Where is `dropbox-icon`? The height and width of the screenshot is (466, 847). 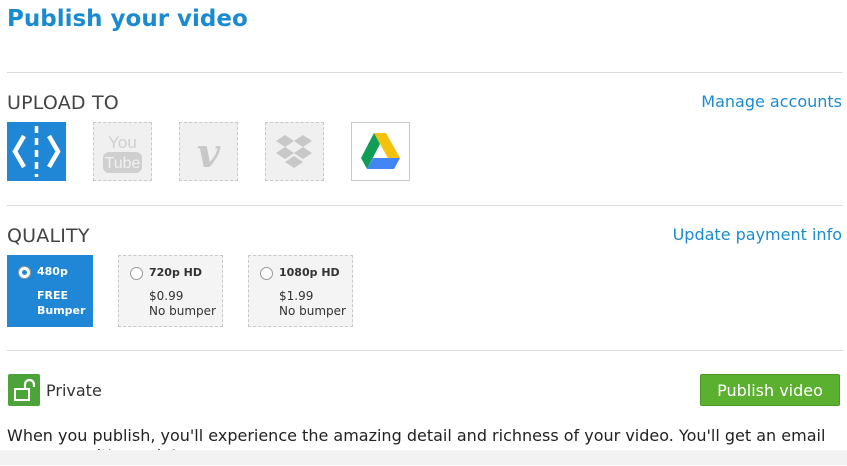 dropbox-icon is located at coordinates (294, 151).